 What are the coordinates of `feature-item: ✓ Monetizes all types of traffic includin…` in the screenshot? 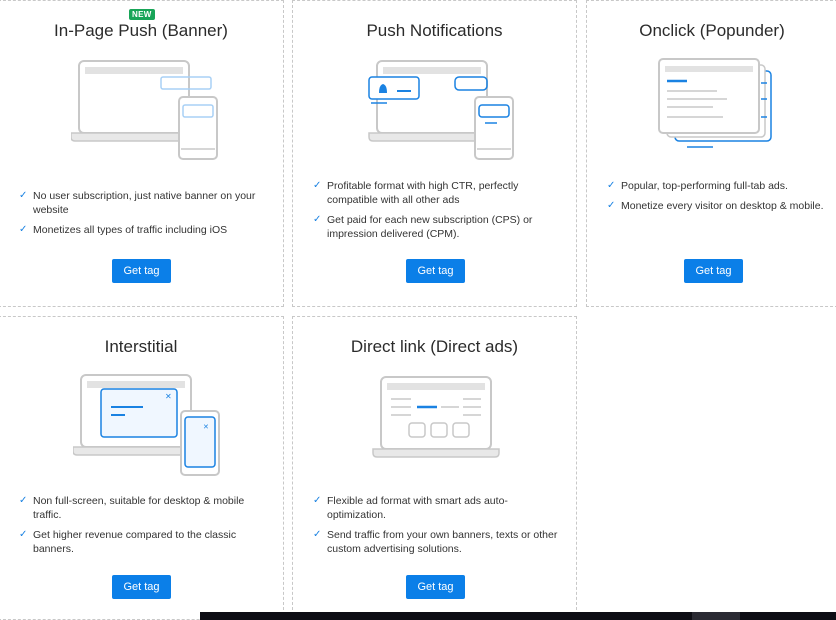 It's located at (123, 230).